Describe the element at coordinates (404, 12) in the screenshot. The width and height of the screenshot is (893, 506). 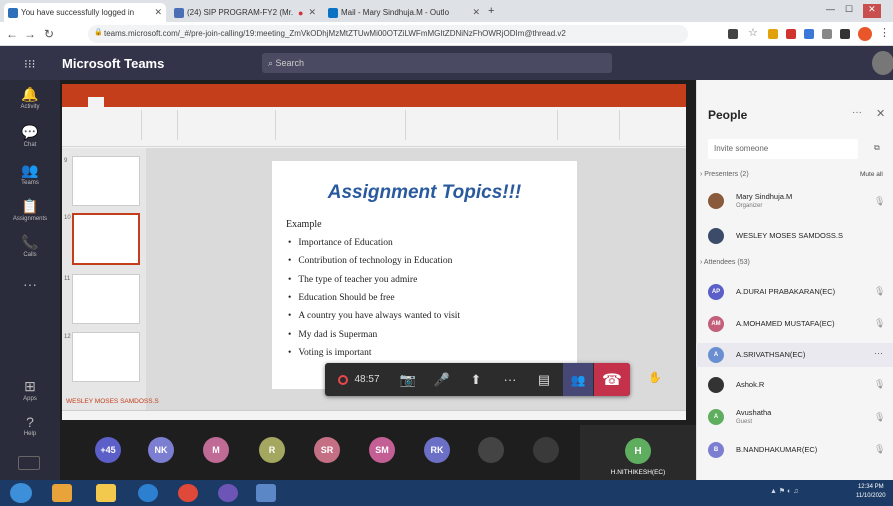
I see `browser-tab-mail: Mail - Mary Sindhuja.M - Outlo ✕` at that location.